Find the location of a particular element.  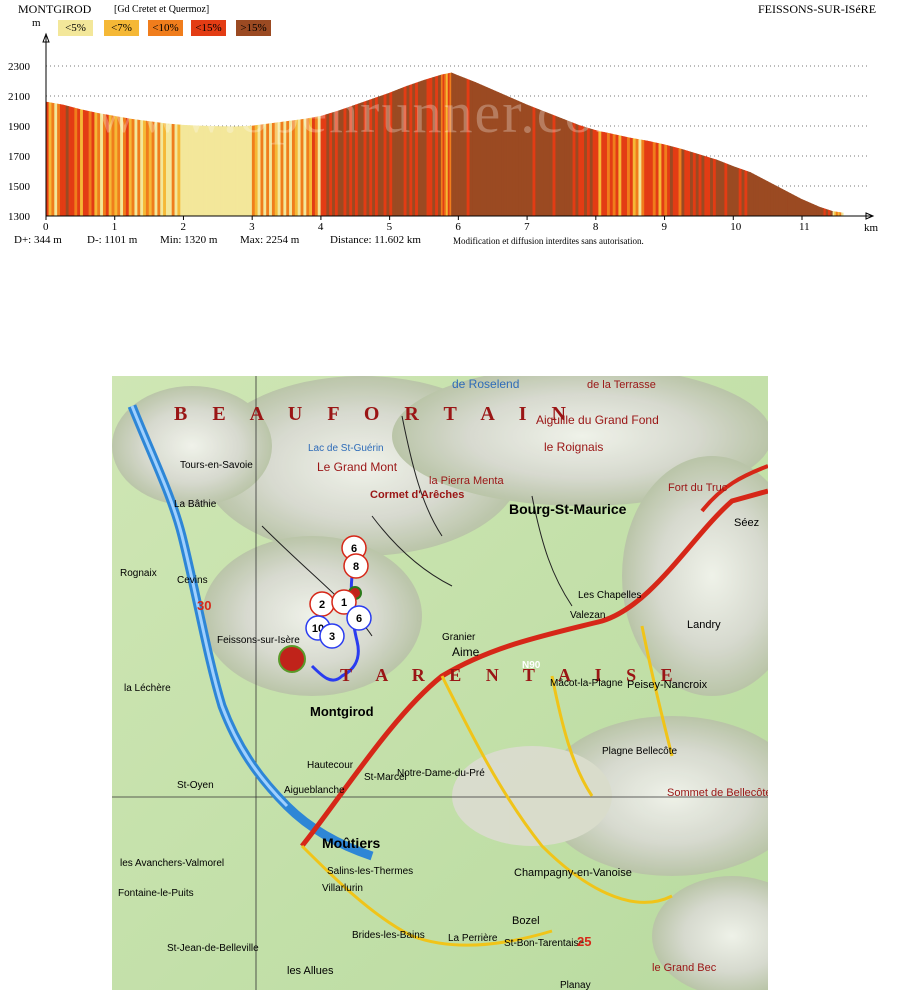

stat-distance: Distance: 11.602 km is located at coordinates (375, 240).